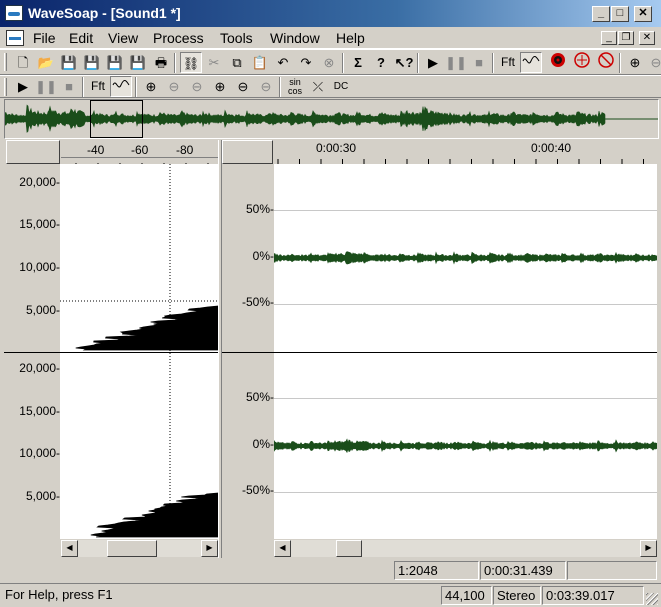 The height and width of the screenshot is (607, 661). I want to click on waveform-ch1-plot, so click(465, 258).